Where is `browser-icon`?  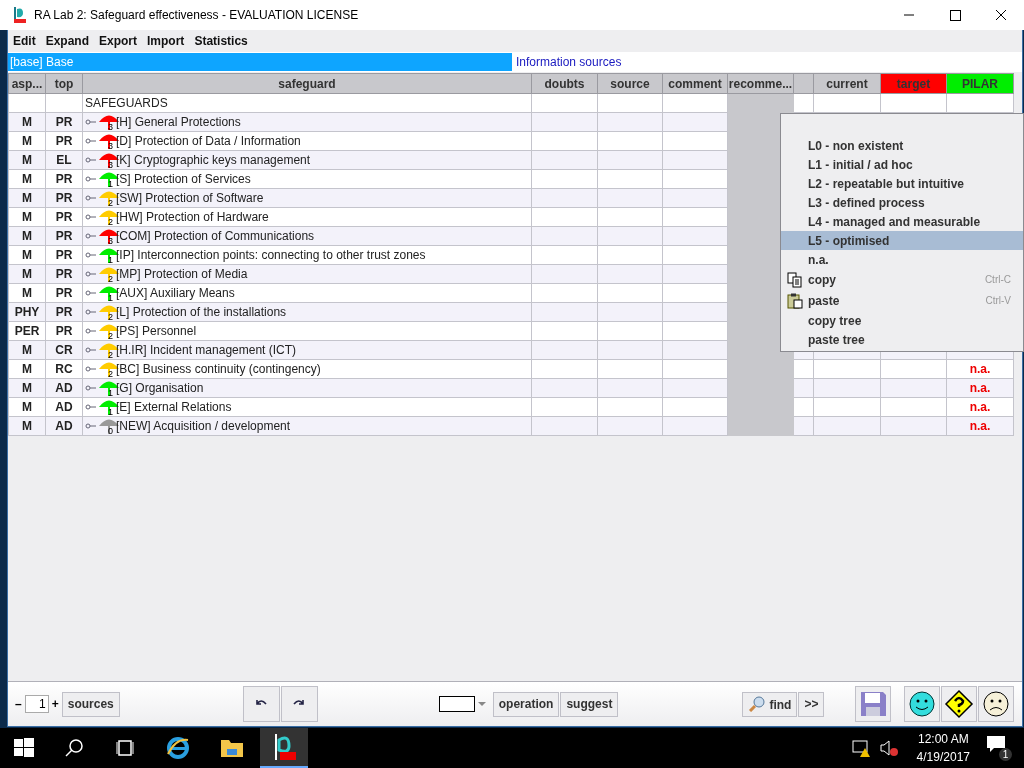 browser-icon is located at coordinates (178, 748).